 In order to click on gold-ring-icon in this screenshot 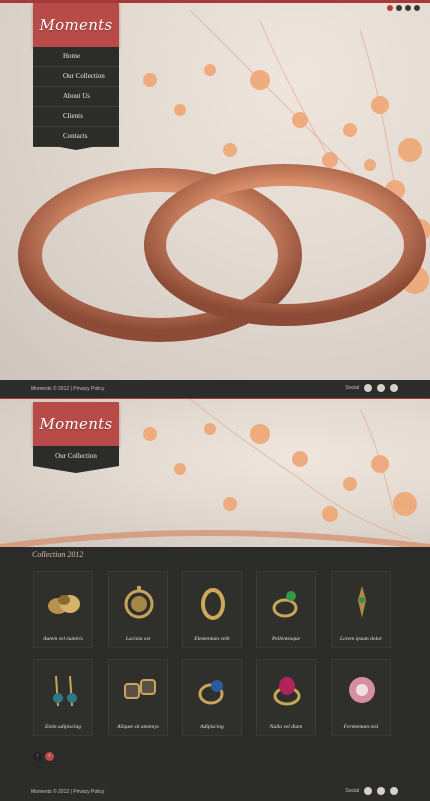, I will do `click(213, 604)`.